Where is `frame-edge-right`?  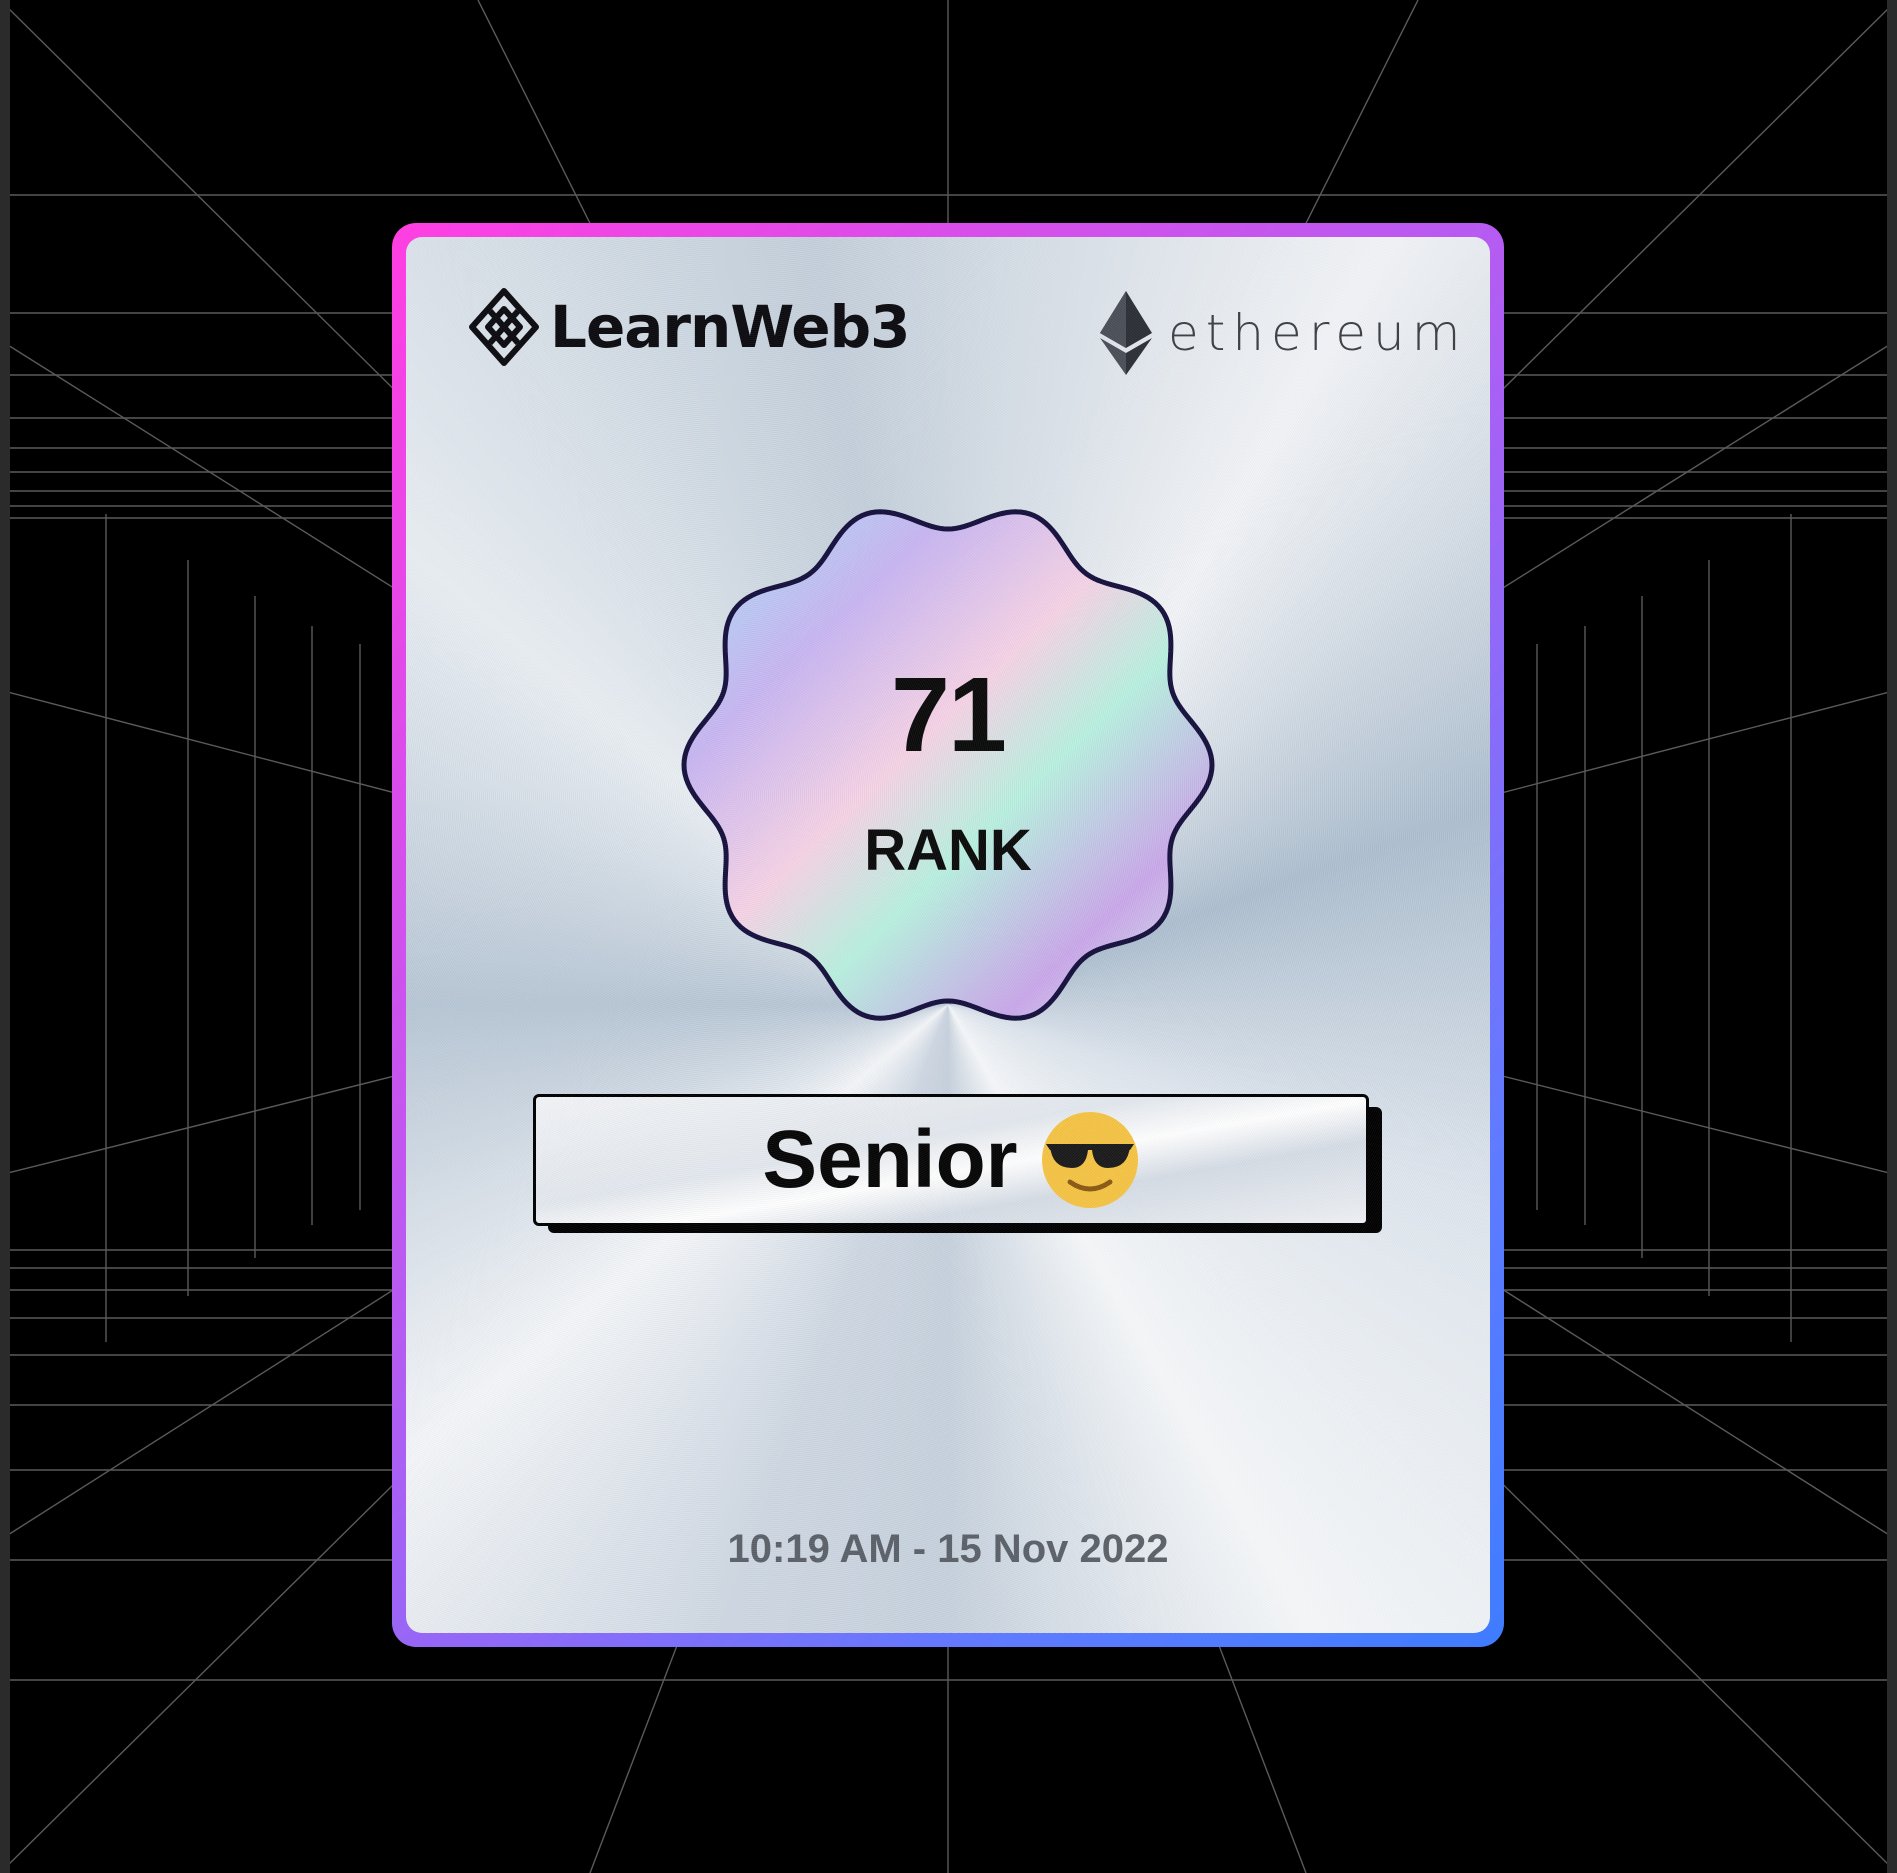
frame-edge-right is located at coordinates (1892, 936).